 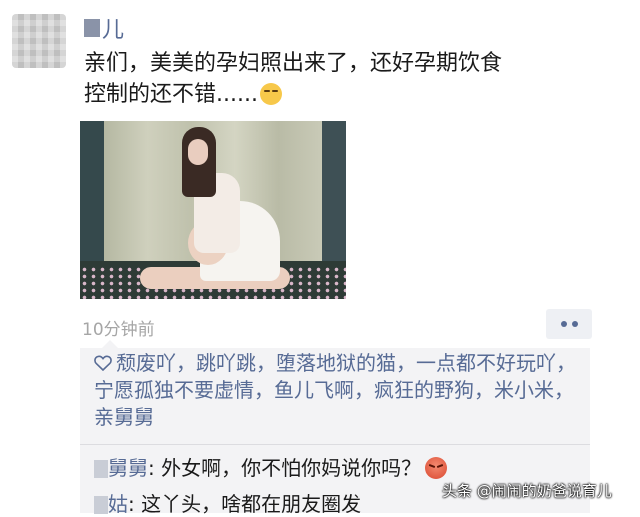 I want to click on post-time: 10分钟前, so click(x=118, y=330).